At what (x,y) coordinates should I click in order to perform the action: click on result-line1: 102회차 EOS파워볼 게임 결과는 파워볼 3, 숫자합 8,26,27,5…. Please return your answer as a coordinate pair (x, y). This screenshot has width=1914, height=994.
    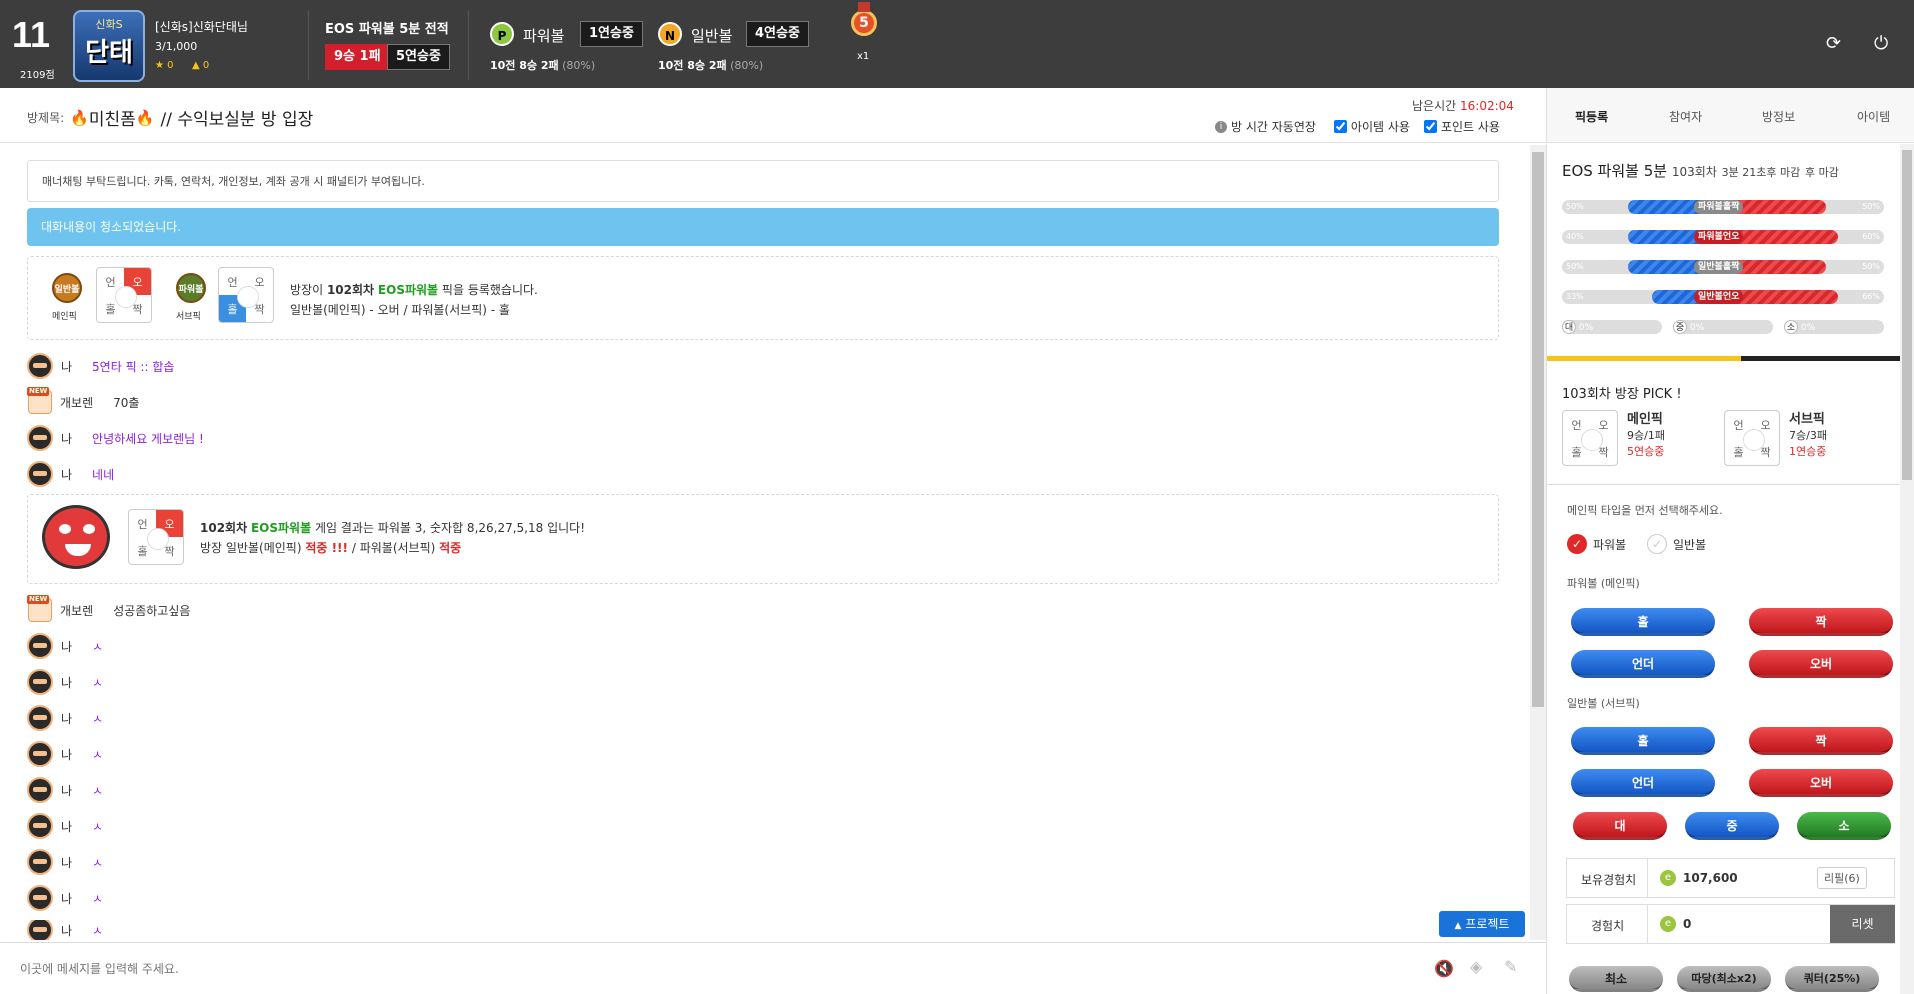
    Looking at the image, I should click on (393, 528).